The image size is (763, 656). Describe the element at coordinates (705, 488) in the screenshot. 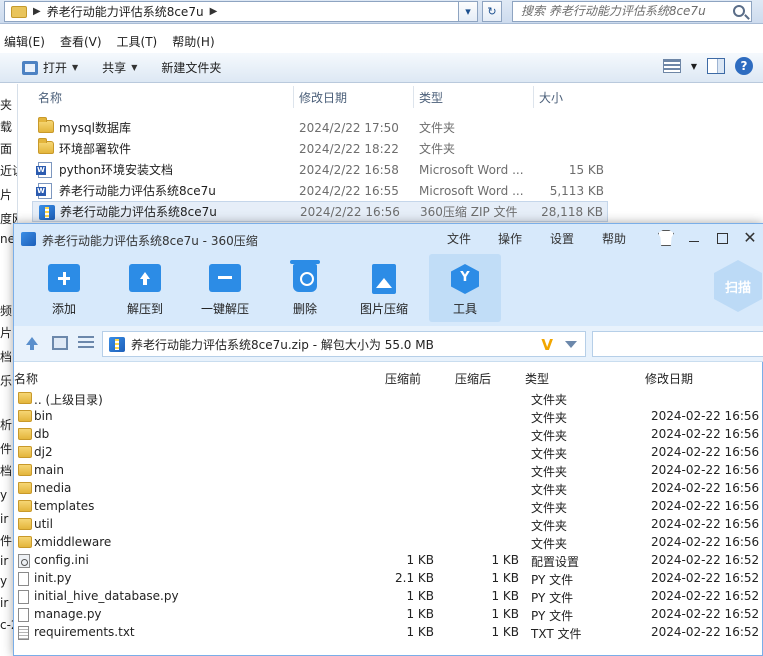

I see `entry-date: 2024-02-22 16:56` at that location.